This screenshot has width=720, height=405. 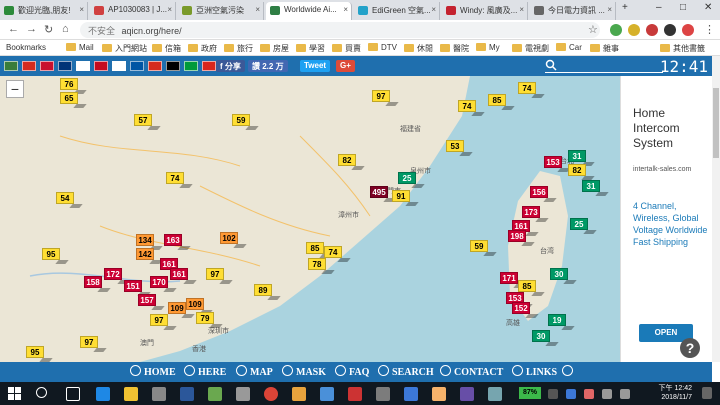 I want to click on wifi-icon, so click(x=607, y=394).